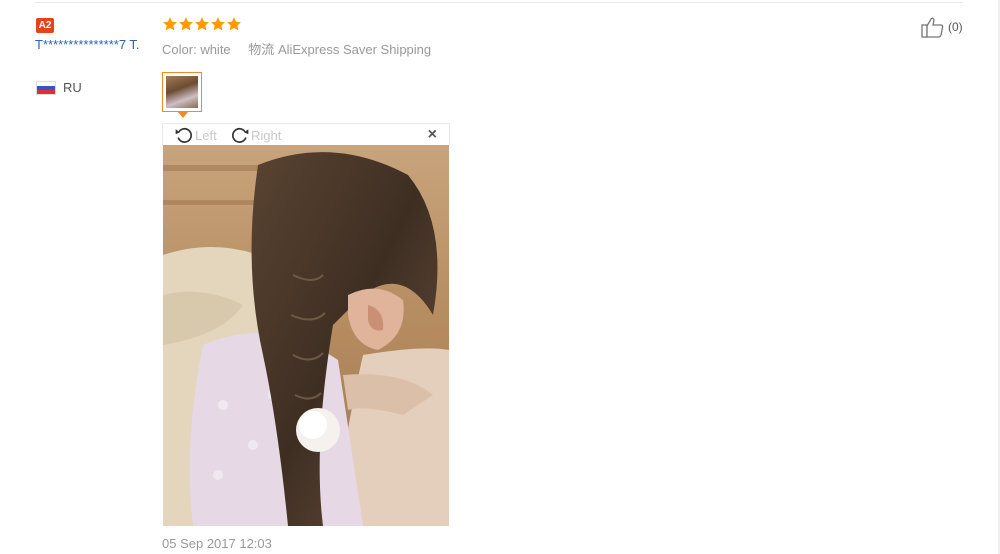 Image resolution: width=1000 pixels, height=554 pixels. I want to click on rotate-left-button: Left, so click(195, 135).